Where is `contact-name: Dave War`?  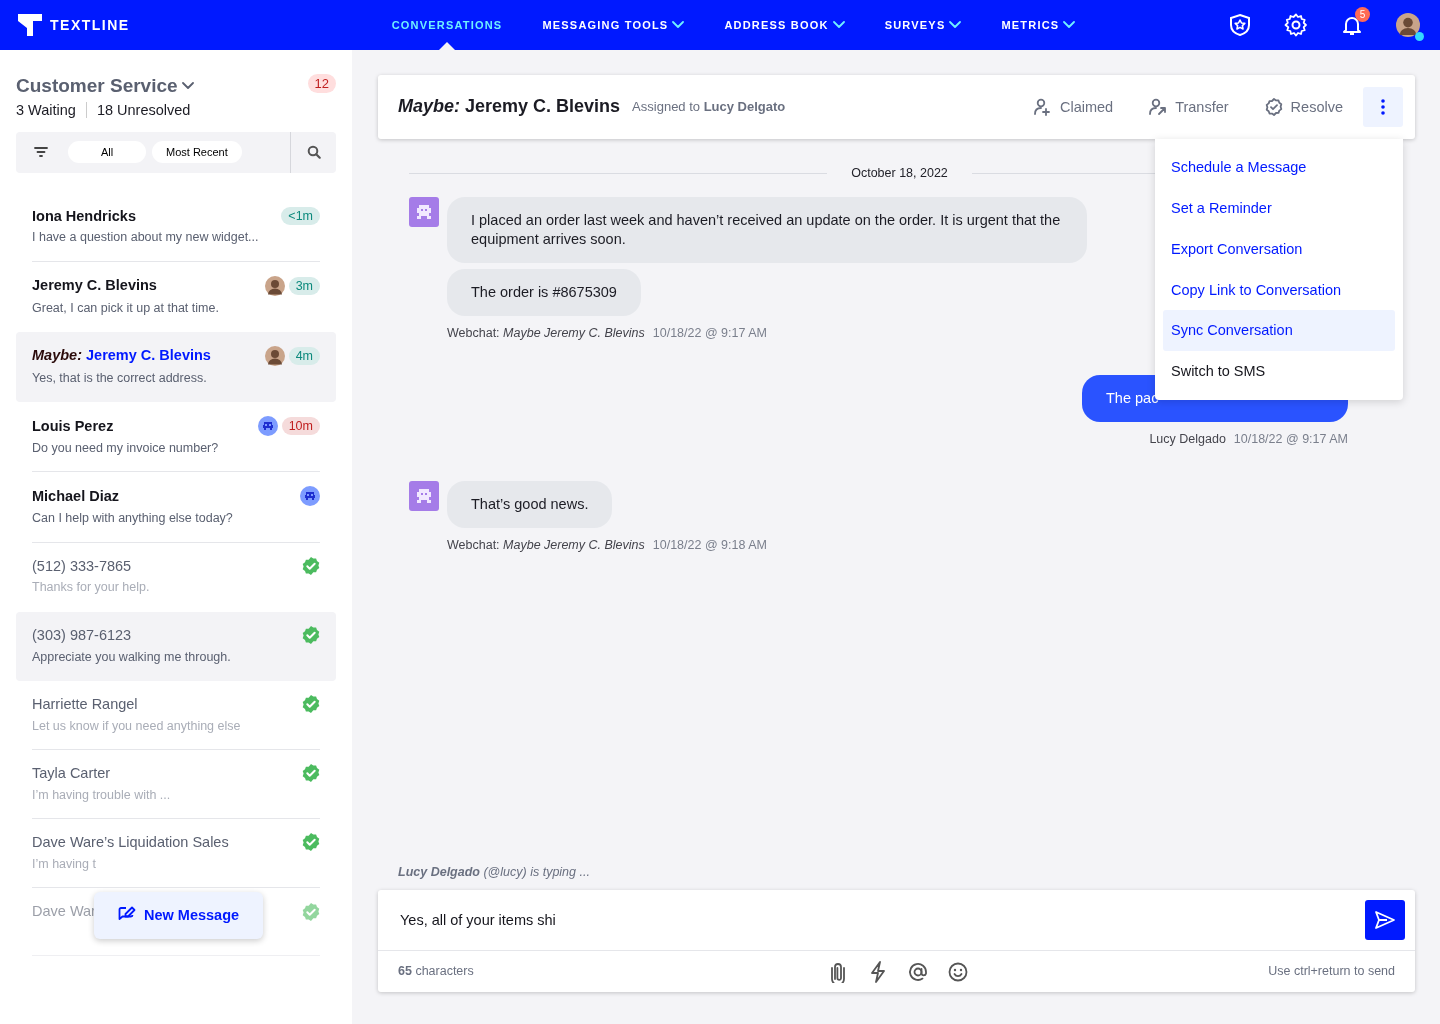 contact-name: Dave War is located at coordinates (64, 911).